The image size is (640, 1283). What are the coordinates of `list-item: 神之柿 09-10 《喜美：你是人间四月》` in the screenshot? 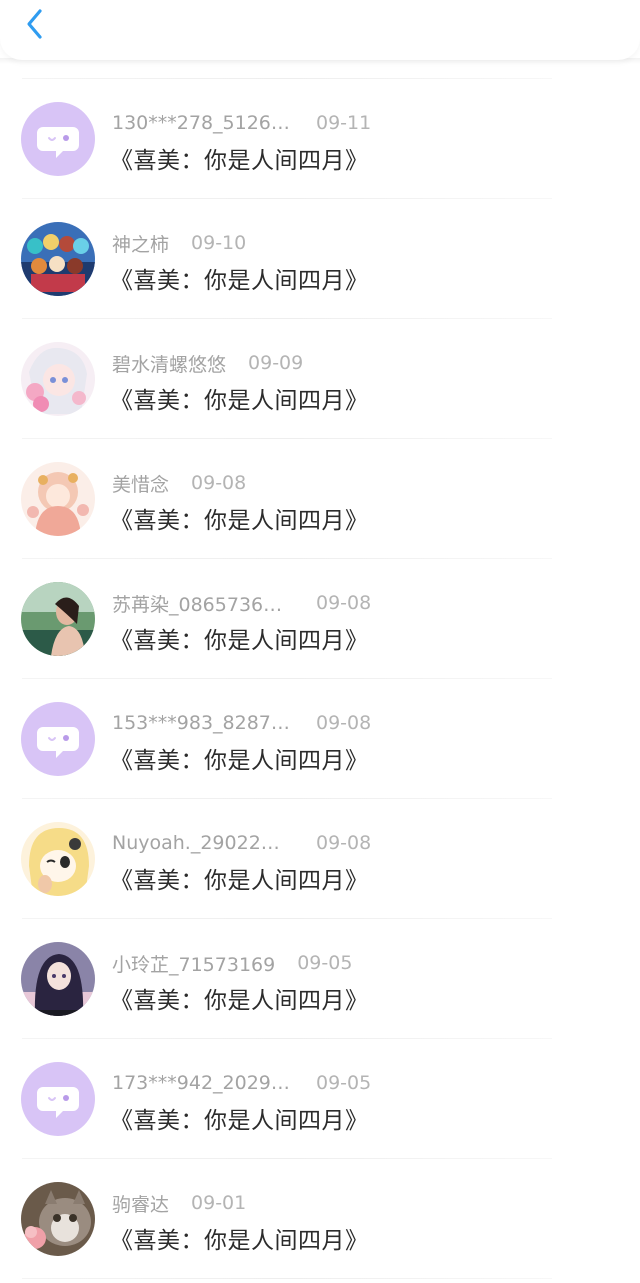 It's located at (320, 258).